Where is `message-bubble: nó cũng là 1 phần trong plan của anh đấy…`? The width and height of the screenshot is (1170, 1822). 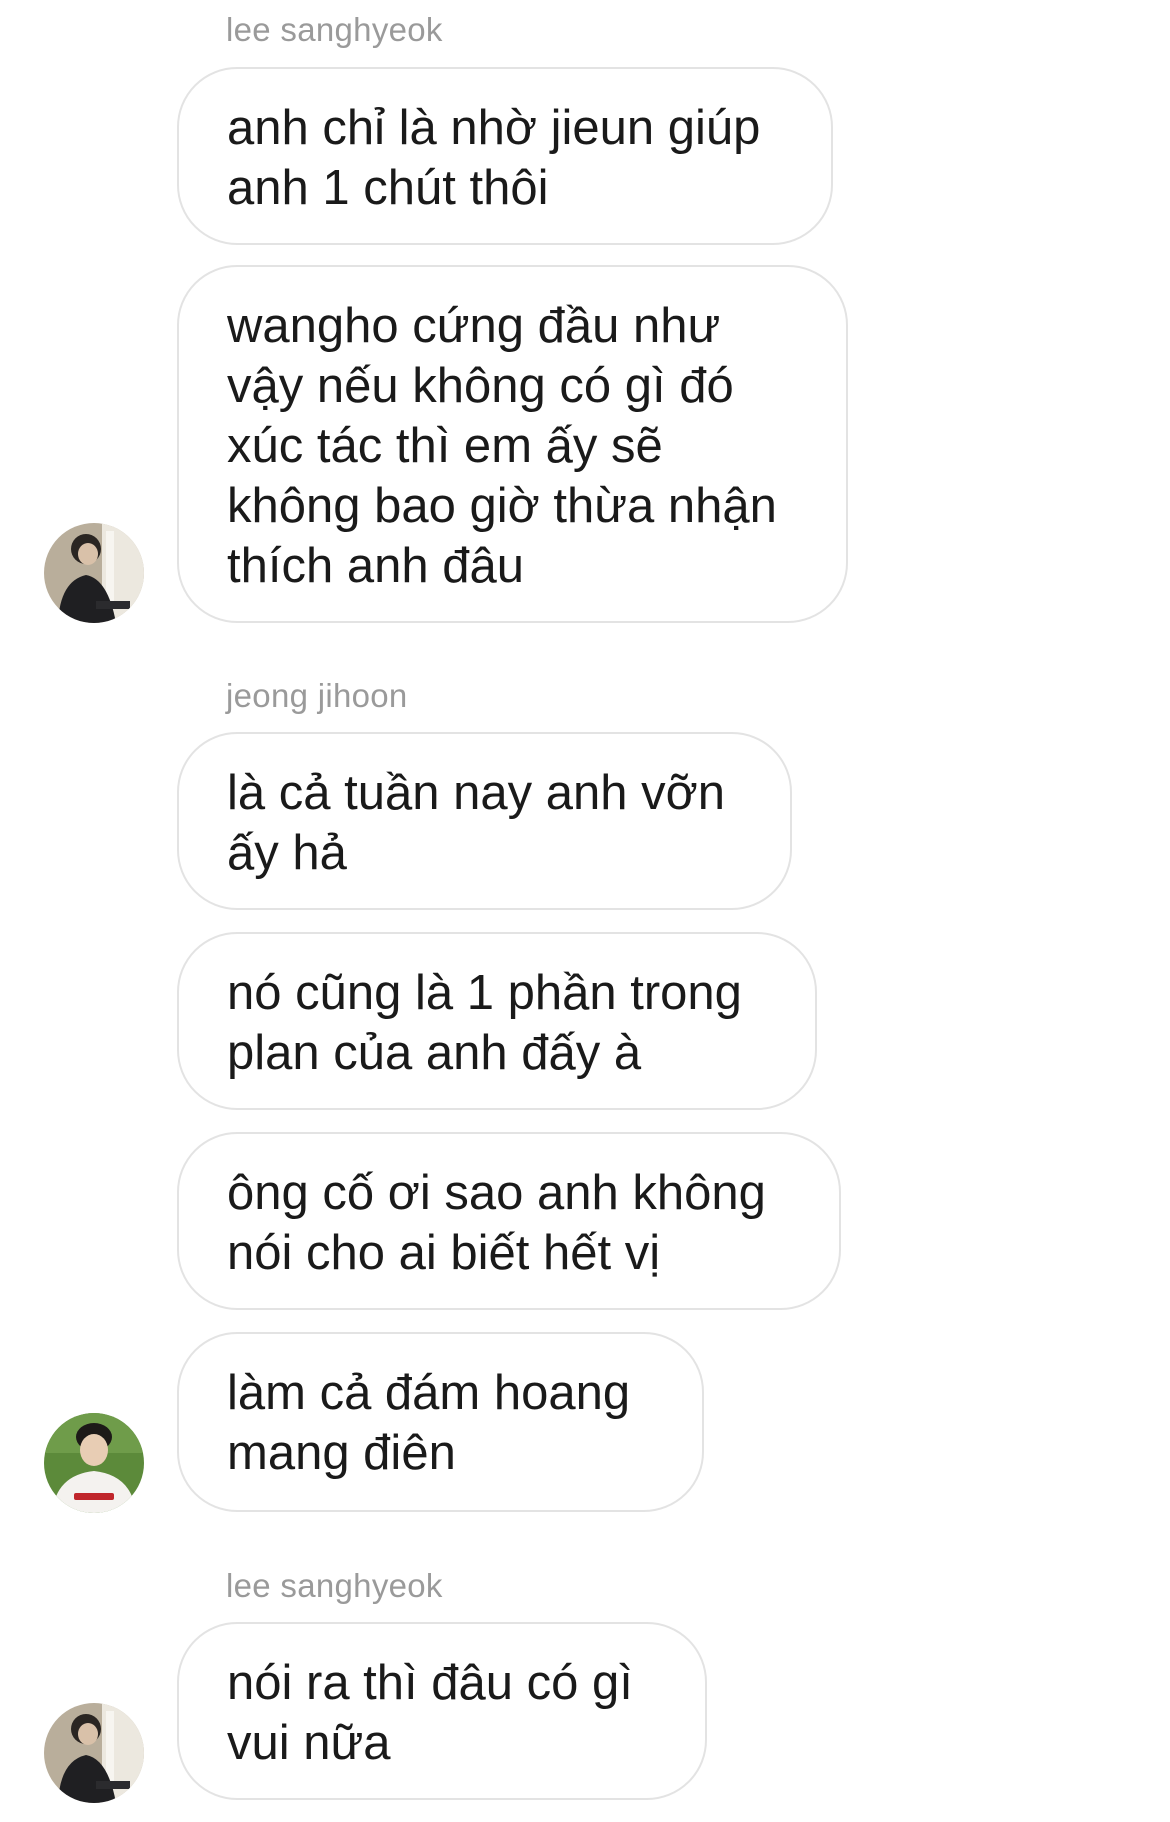
message-bubble: nó cũng là 1 phần trong plan của anh đấy… is located at coordinates (497, 1021).